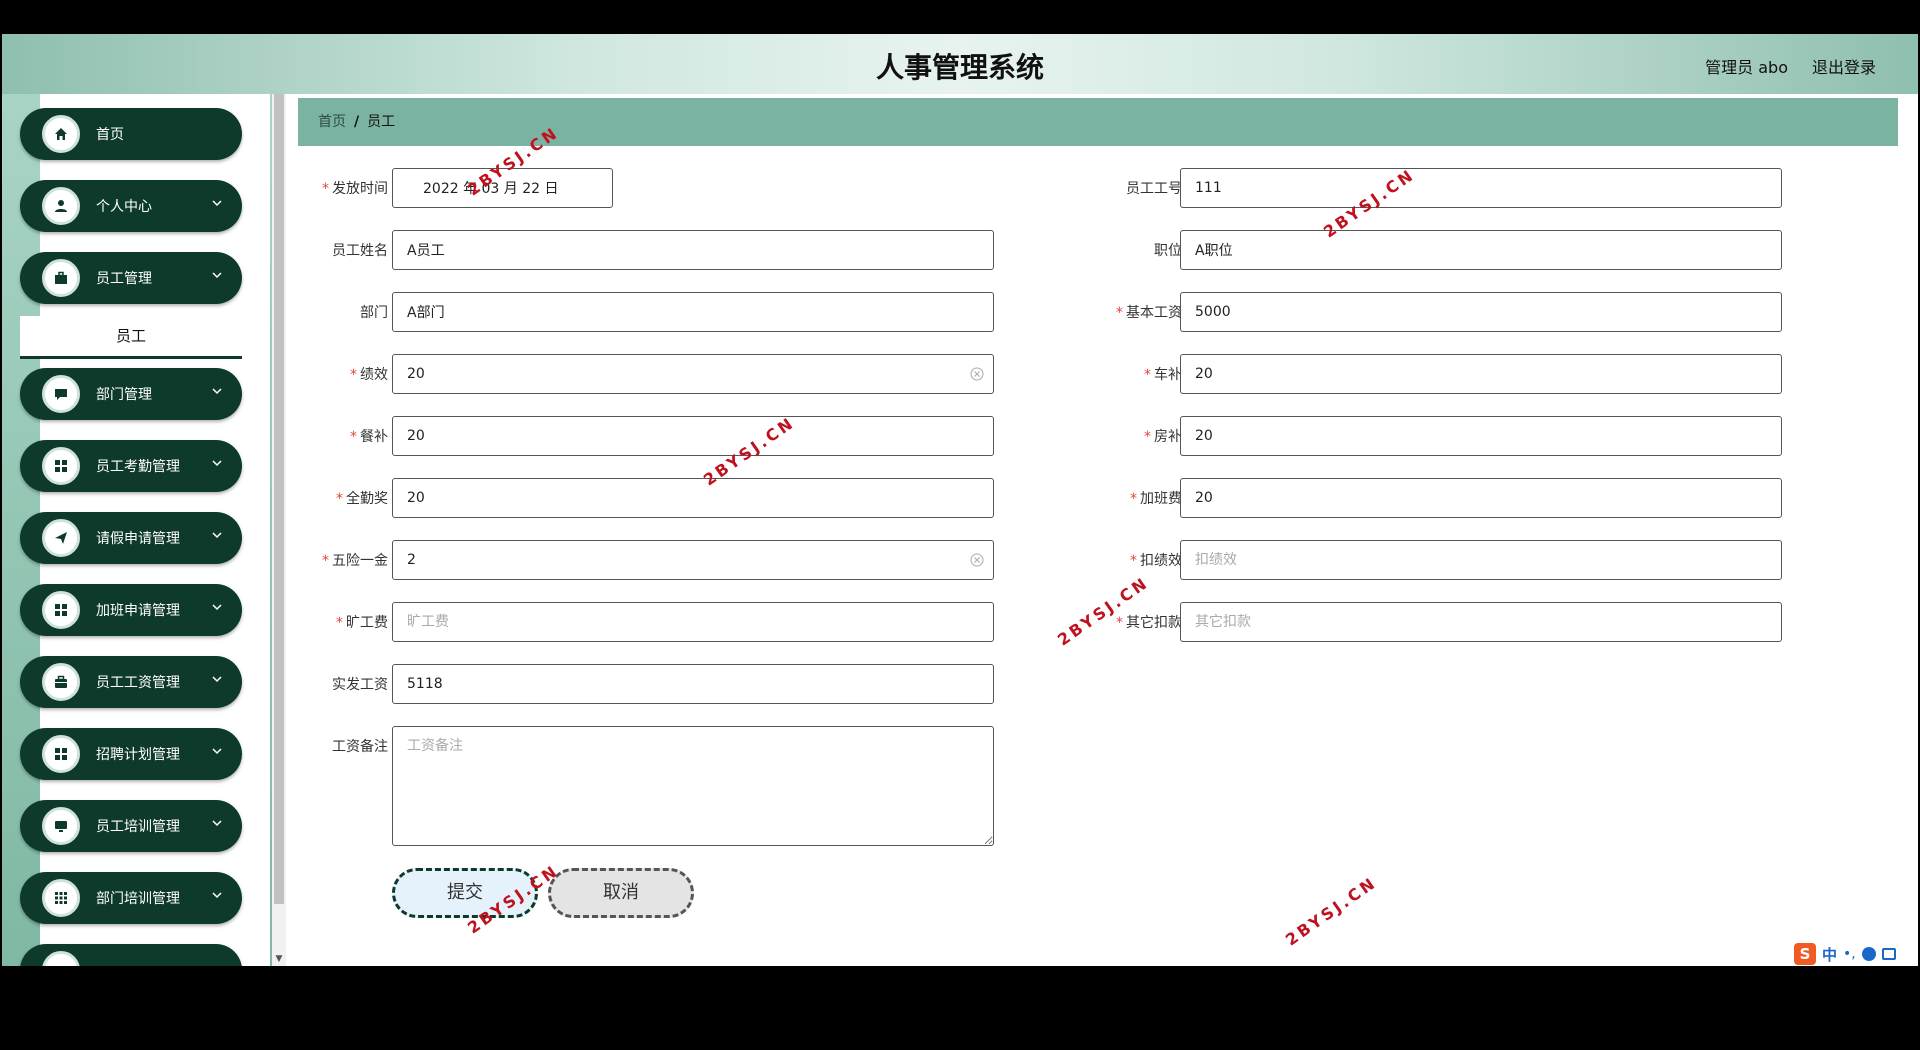 This screenshot has height=1050, width=1920. Describe the element at coordinates (61, 134) in the screenshot. I see `home-icon` at that location.